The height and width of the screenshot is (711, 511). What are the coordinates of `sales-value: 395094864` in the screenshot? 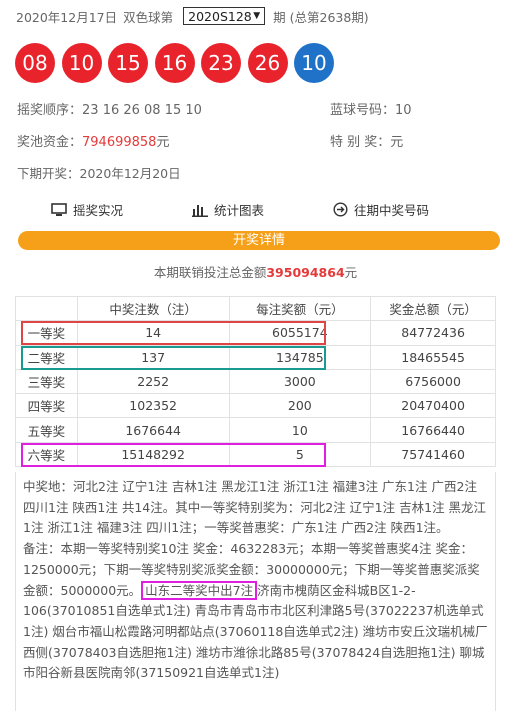 It's located at (305, 272).